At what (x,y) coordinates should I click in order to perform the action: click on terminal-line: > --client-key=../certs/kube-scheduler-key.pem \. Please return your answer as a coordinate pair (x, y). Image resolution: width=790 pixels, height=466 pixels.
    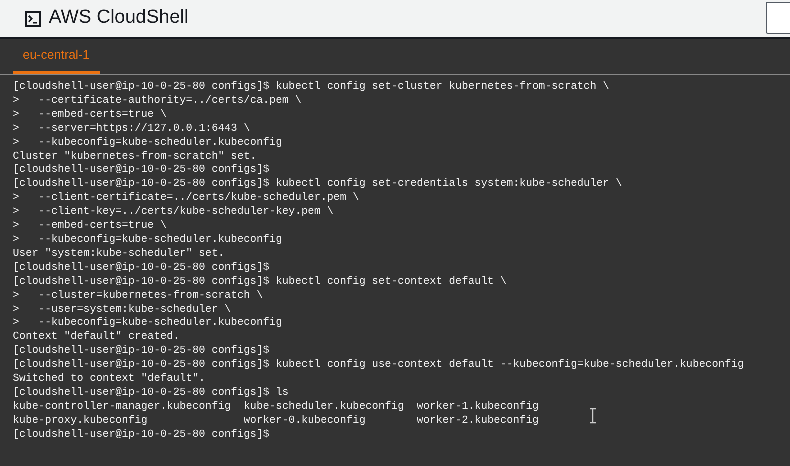
    Looking at the image, I should click on (173, 212).